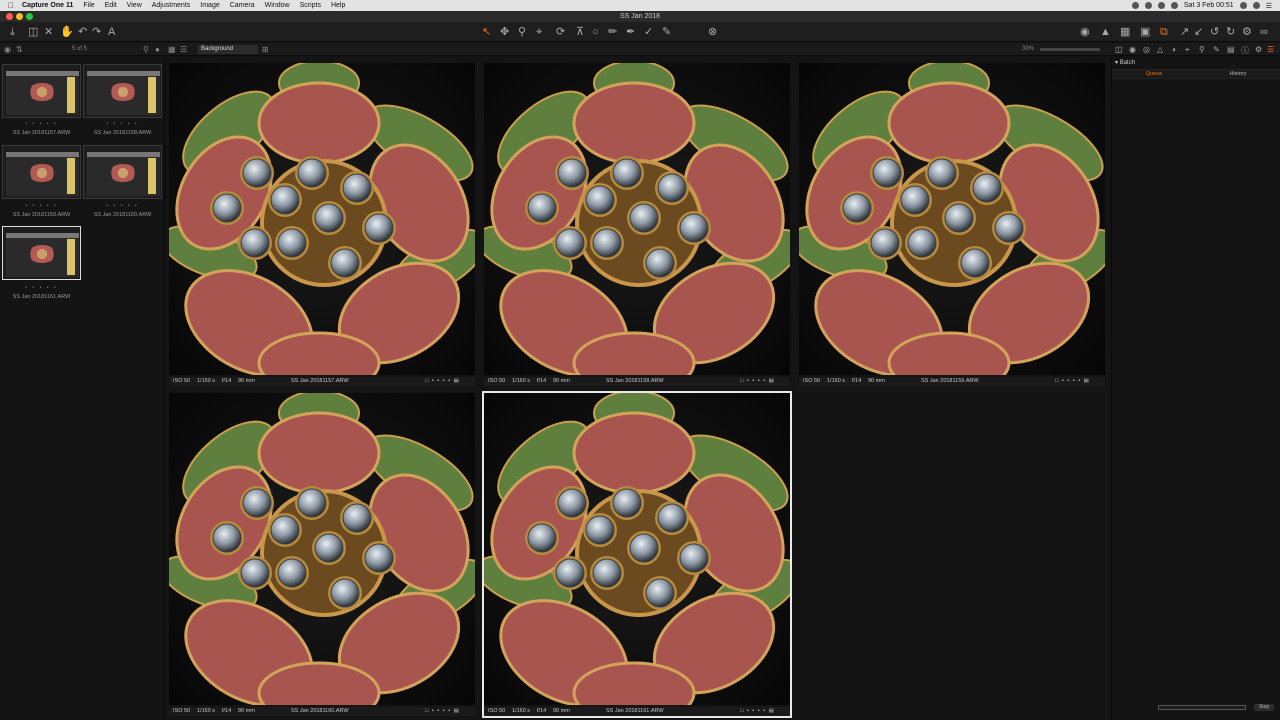  Describe the element at coordinates (1164, 32) in the screenshot. I see `copy-adjustments-icon: ⧉` at that location.